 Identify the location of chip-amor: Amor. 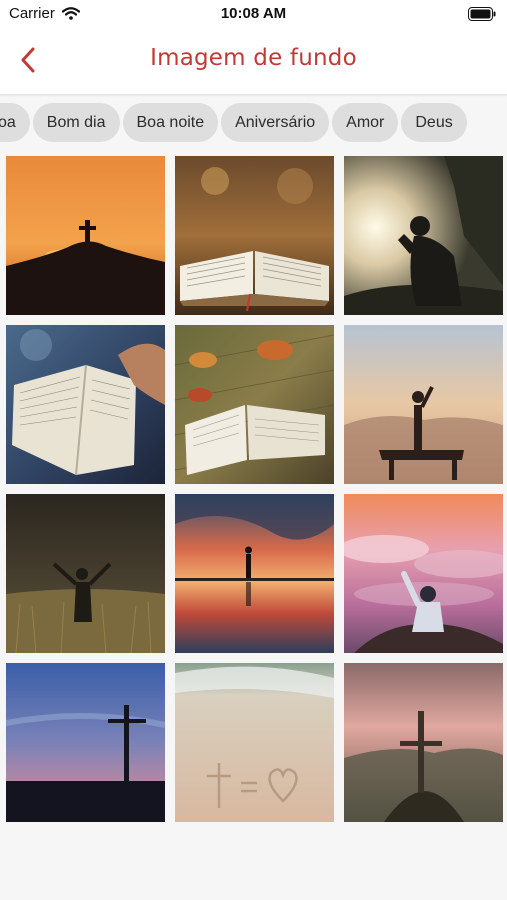
(365, 122).